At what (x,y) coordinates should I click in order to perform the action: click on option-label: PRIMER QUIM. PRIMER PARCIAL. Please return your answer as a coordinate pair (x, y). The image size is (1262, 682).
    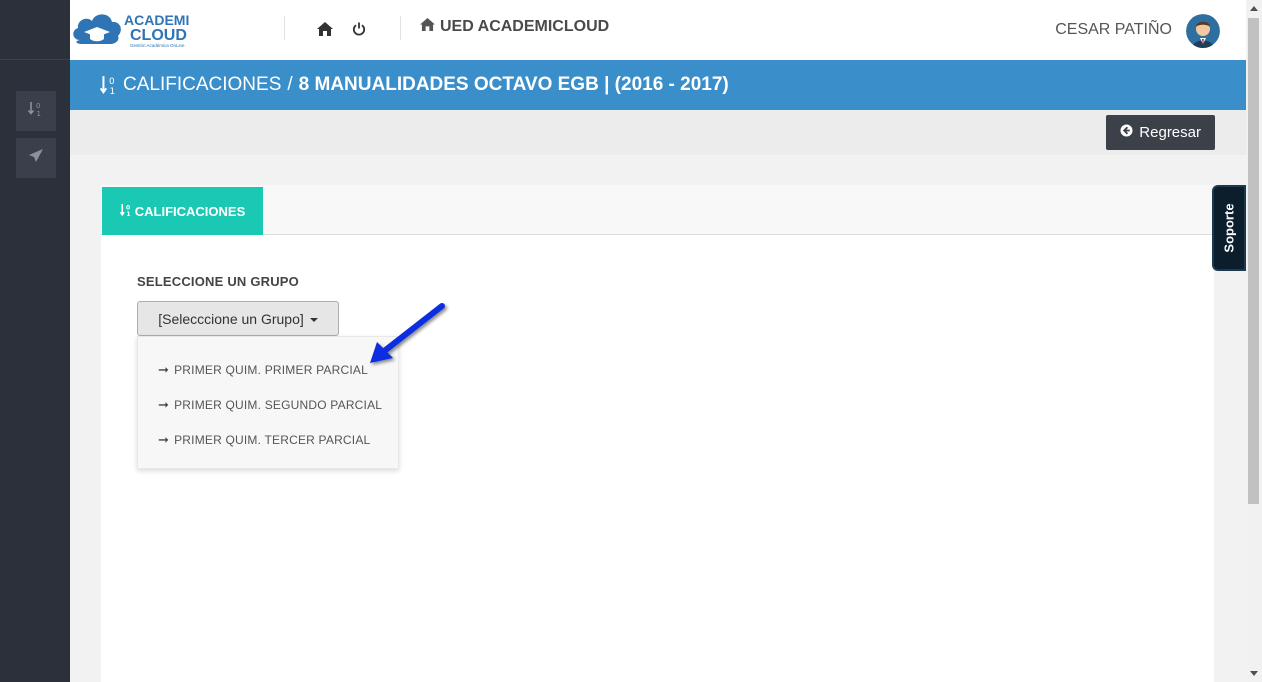
    Looking at the image, I should click on (271, 370).